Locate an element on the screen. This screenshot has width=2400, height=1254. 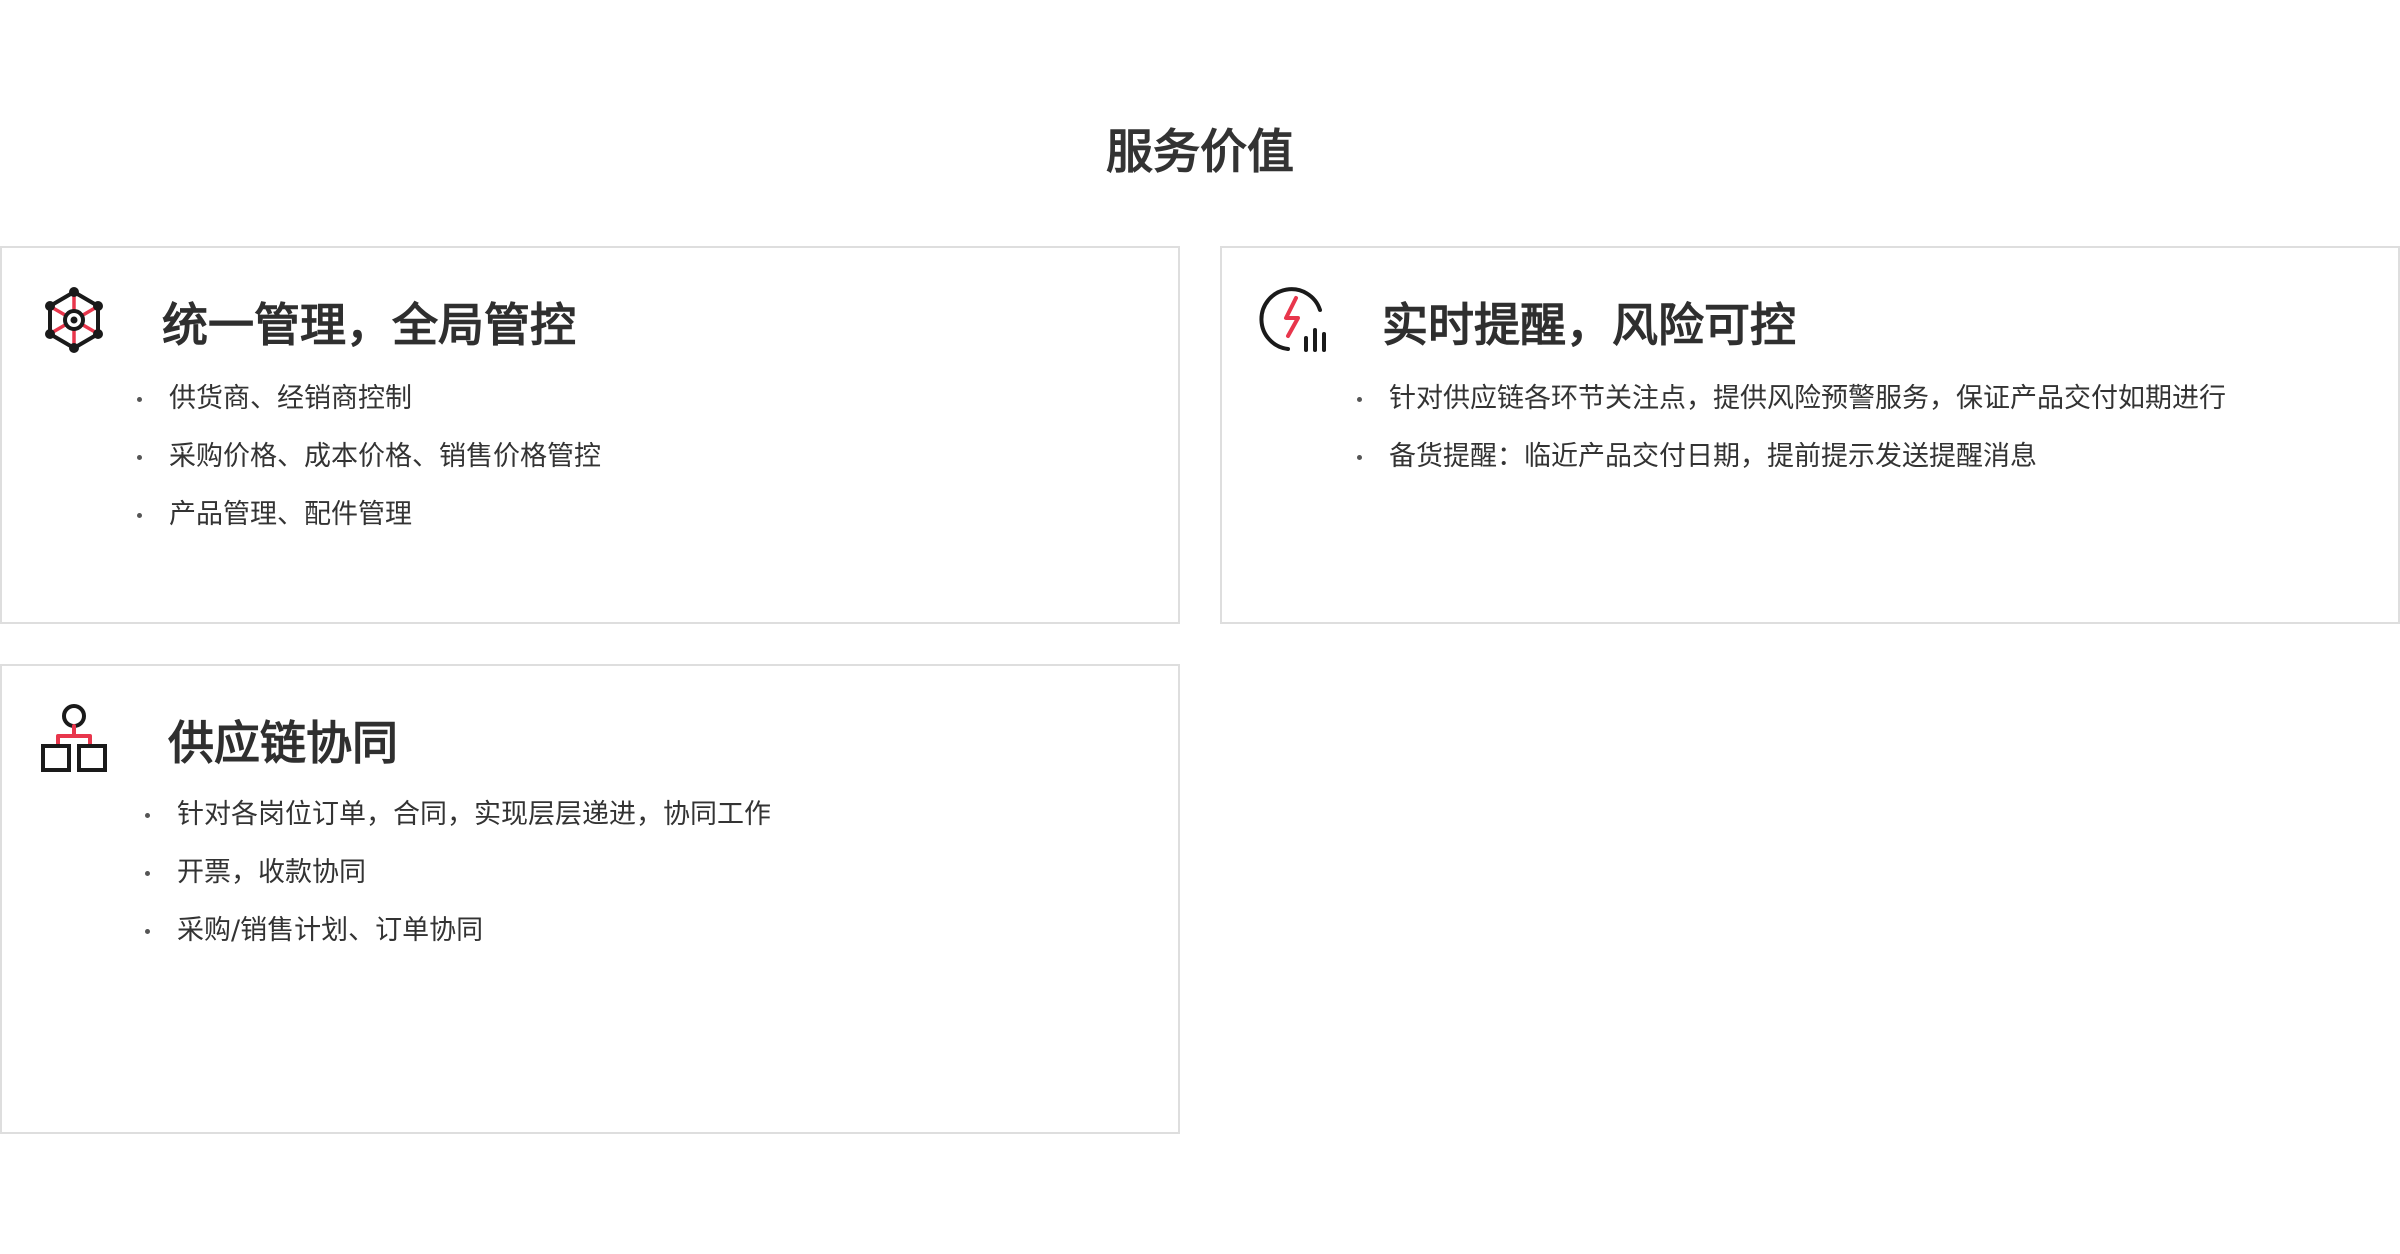
org-hierarchy-icon is located at coordinates (74, 738).